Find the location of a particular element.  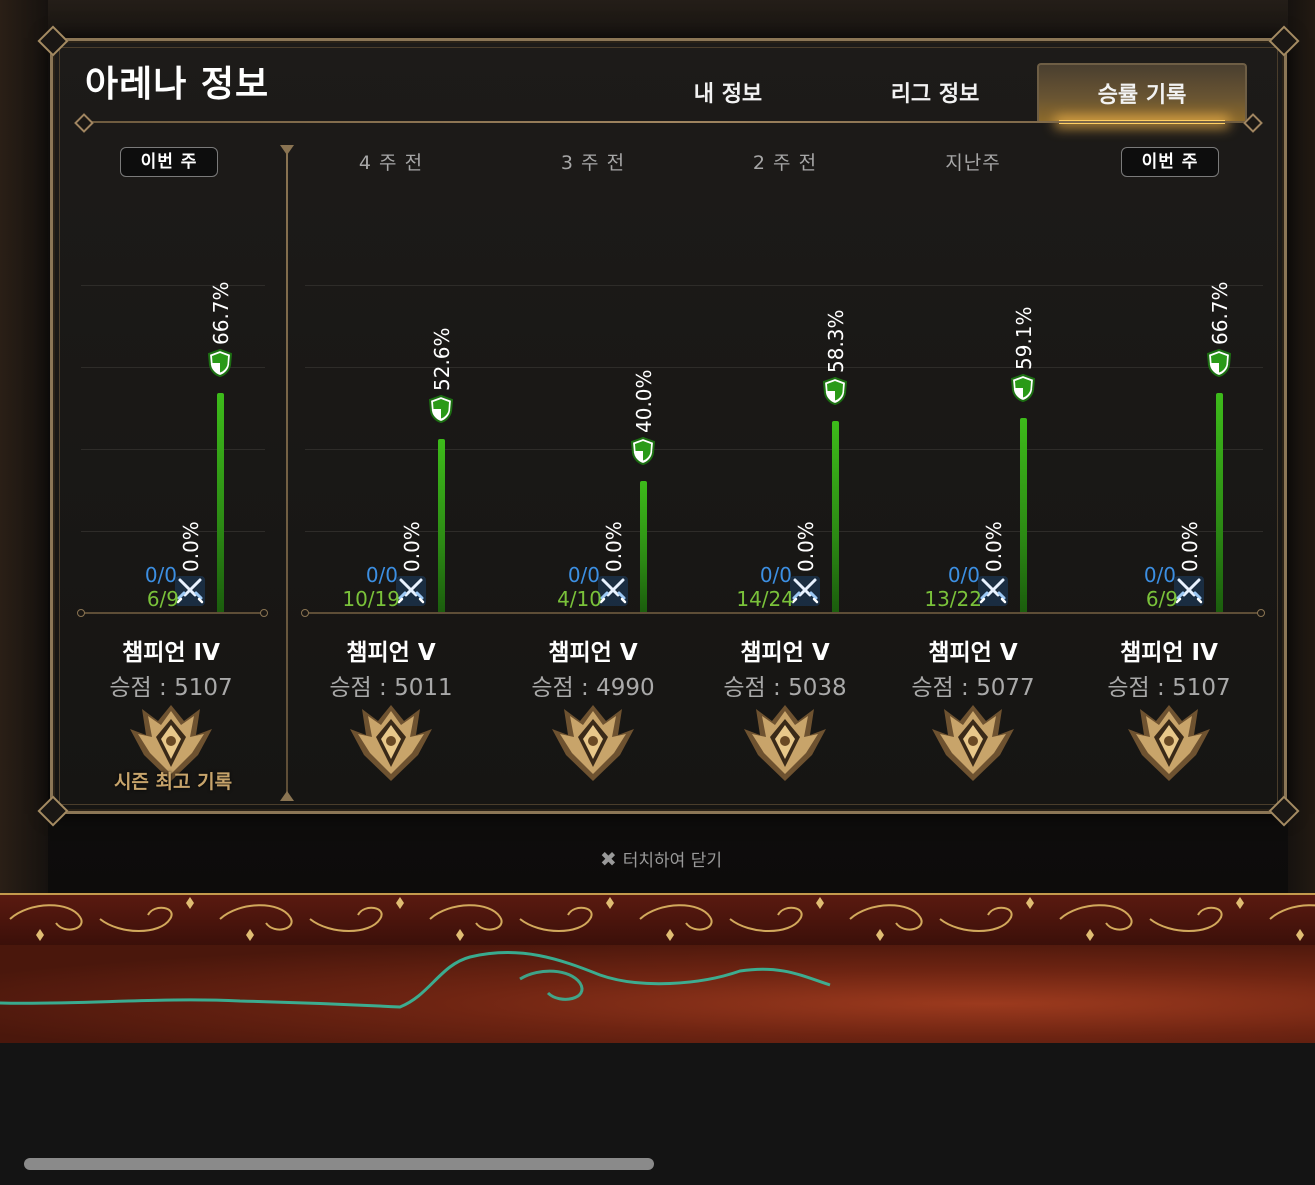

modal-title: 아레나 정보 is located at coordinates (177, 84).